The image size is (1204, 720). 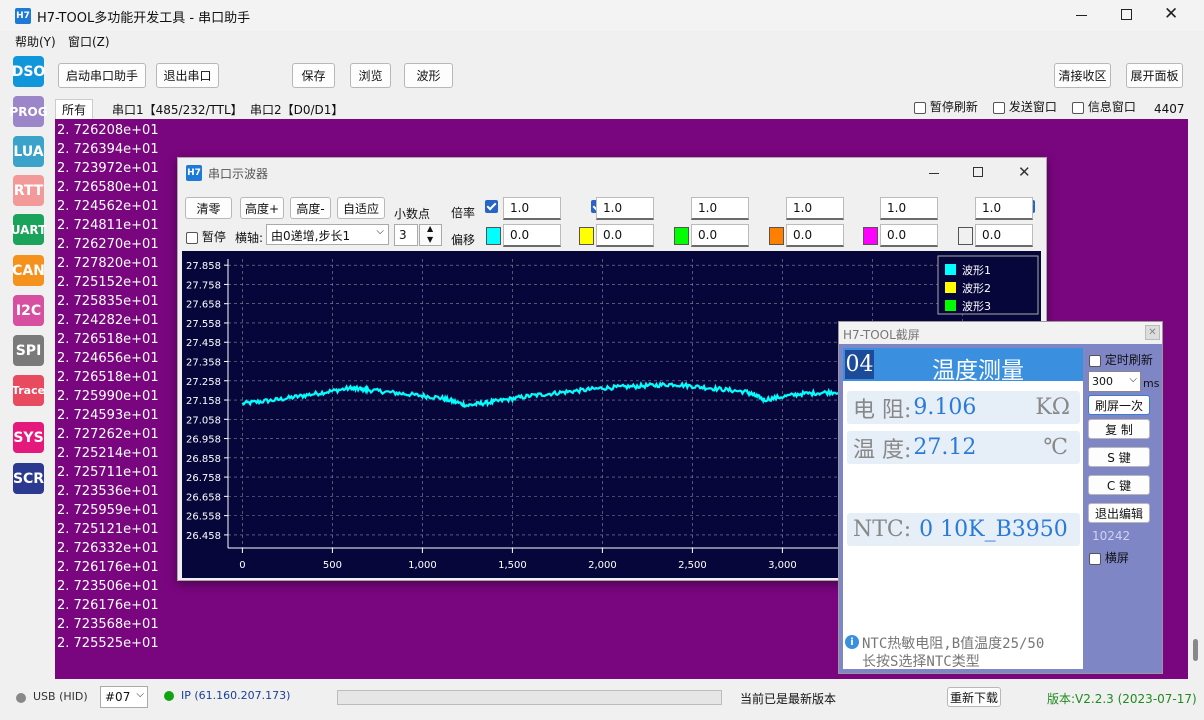 I want to click on pause-refresh-option: 暂停刷新, so click(x=946, y=106).